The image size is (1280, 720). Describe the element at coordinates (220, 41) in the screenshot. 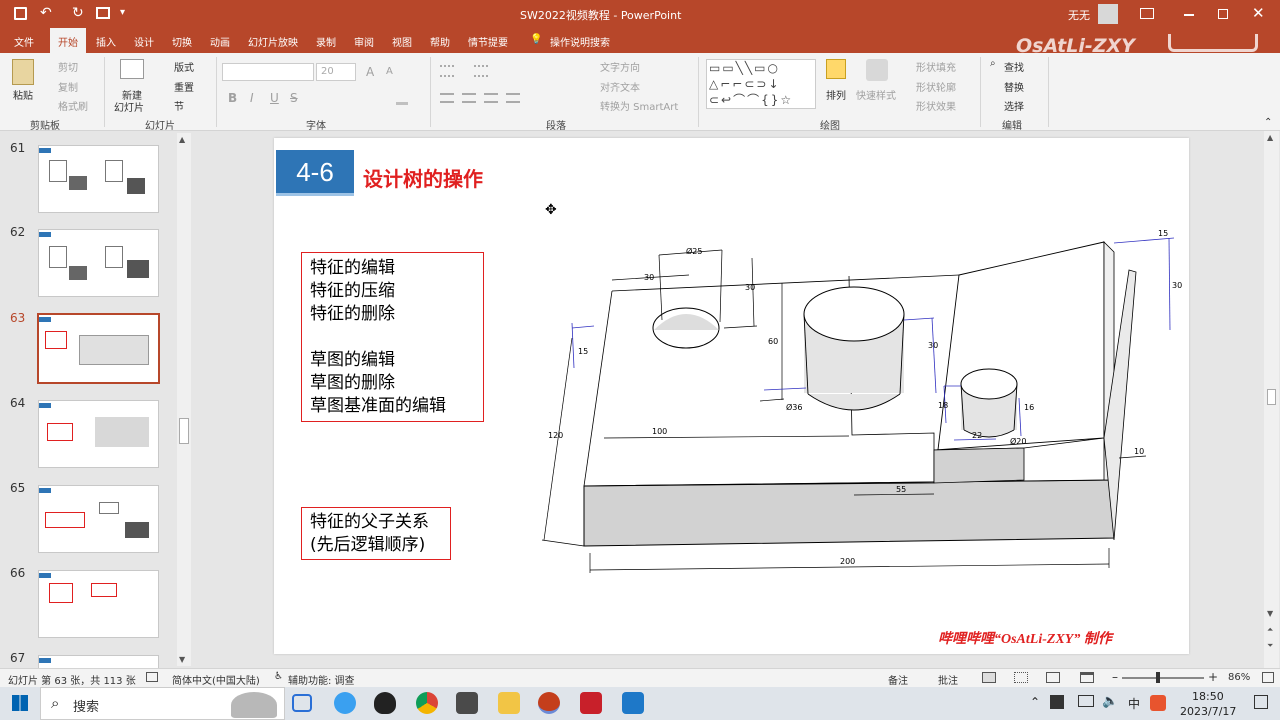

I see `tab-animations: 动画` at that location.